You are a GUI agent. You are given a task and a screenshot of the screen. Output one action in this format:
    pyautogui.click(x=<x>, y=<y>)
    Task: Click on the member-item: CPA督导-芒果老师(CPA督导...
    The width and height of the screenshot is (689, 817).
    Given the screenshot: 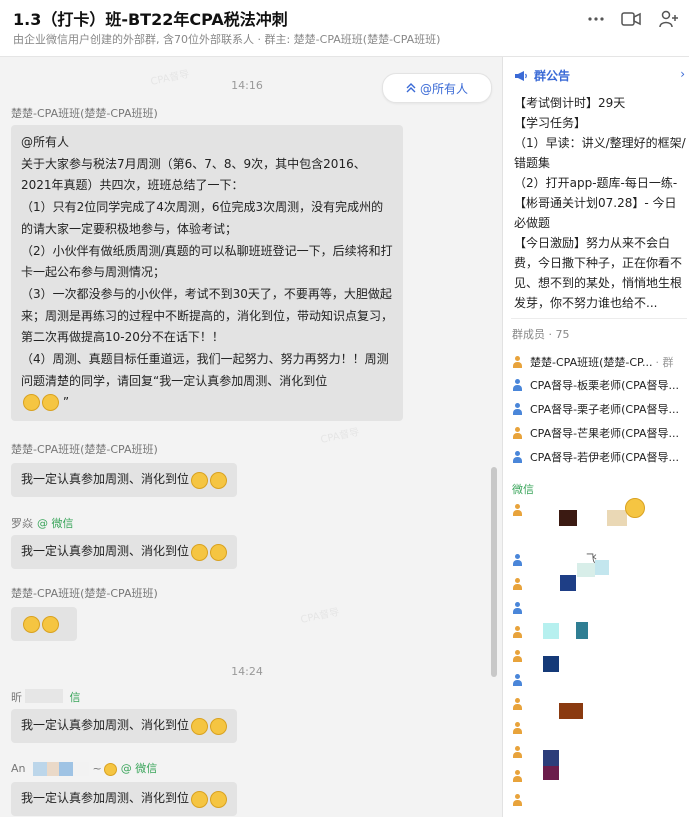 What is the action you would take?
    pyautogui.click(x=600, y=433)
    